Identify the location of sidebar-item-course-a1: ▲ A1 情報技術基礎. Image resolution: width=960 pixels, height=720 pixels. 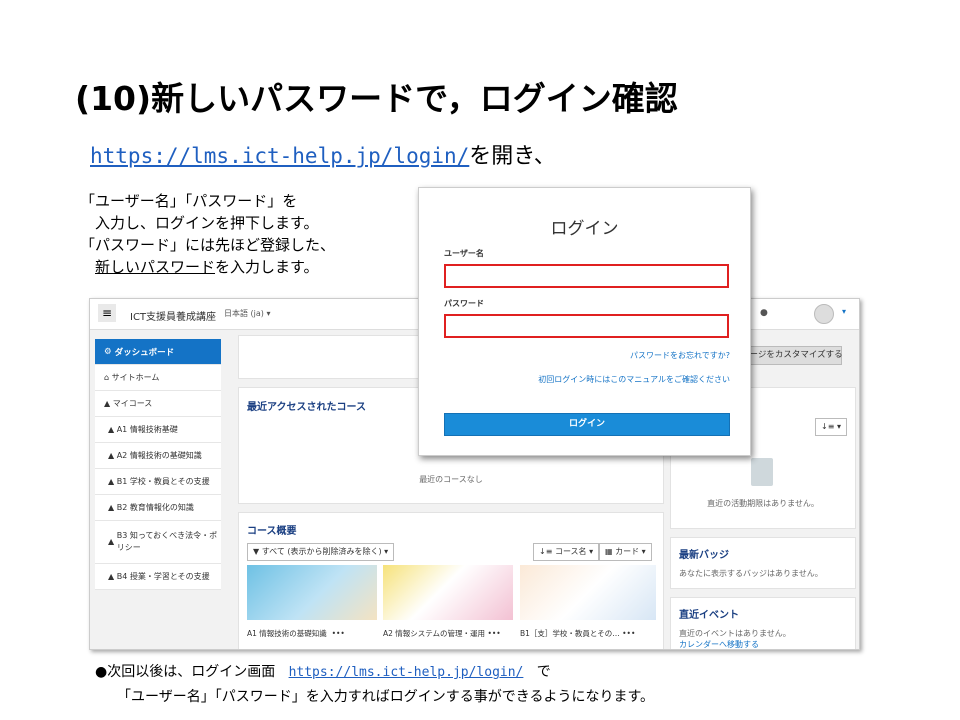
(158, 430).